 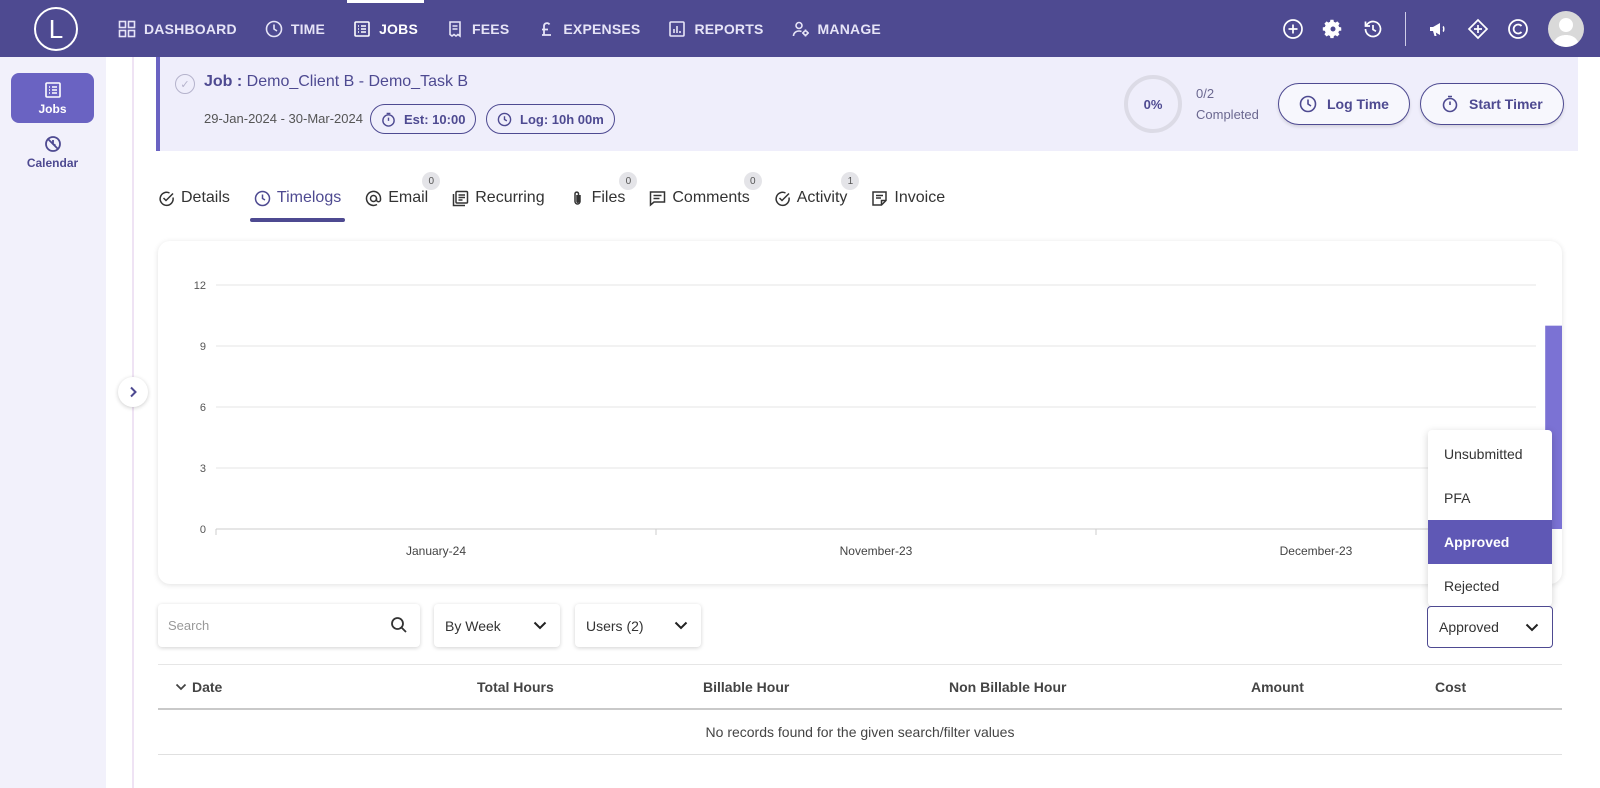 I want to click on column-amount: Amount, so click(x=1277, y=687).